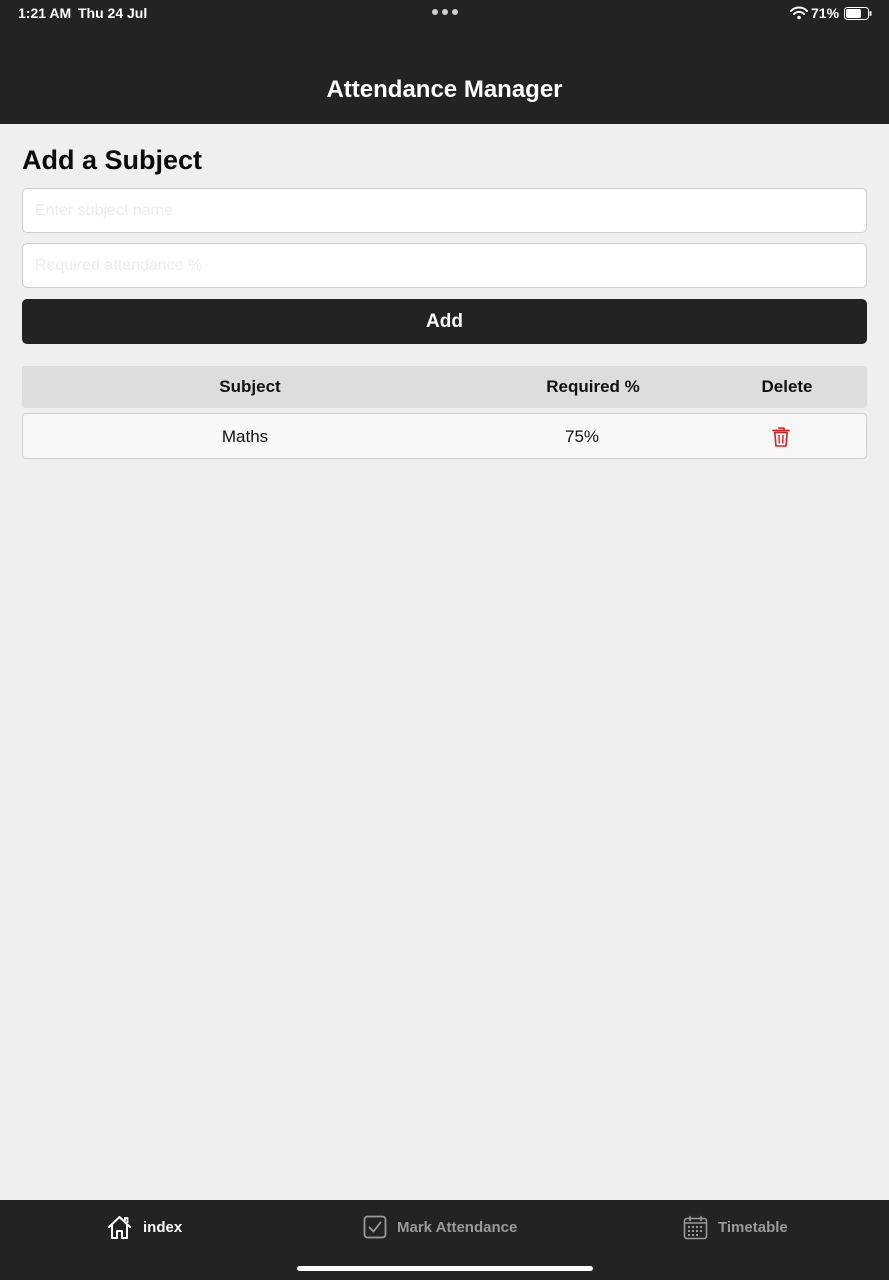  What do you see at coordinates (799, 13) in the screenshot?
I see `wifi-icon` at bounding box center [799, 13].